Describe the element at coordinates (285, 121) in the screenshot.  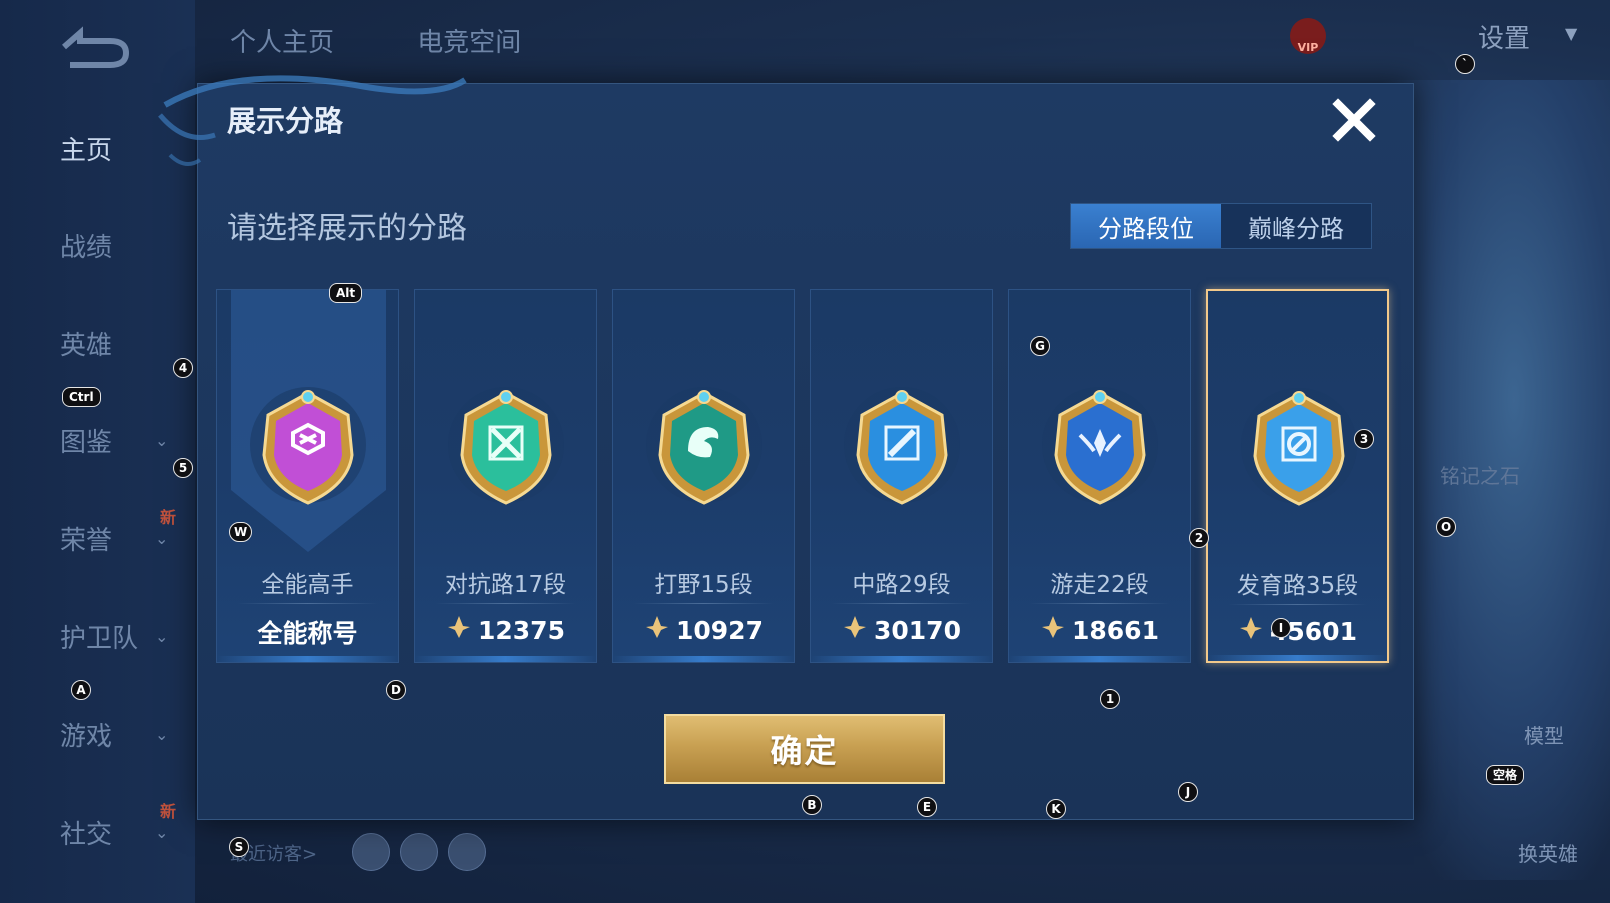
I see `dialog-title: 展示分路` at that location.